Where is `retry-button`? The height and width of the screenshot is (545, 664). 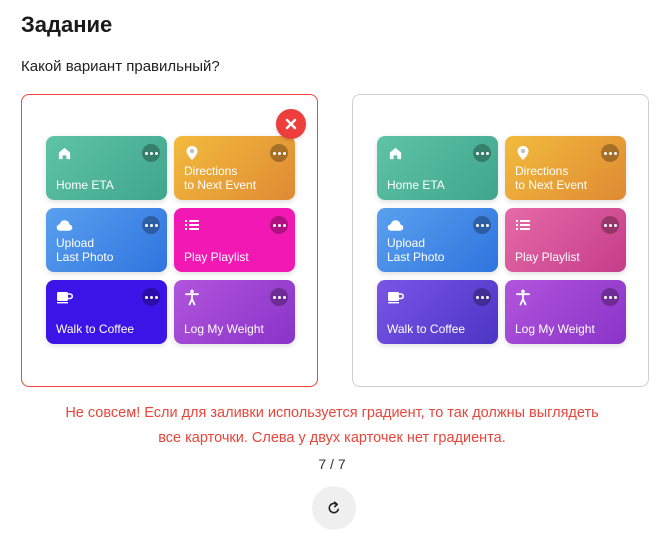 retry-button is located at coordinates (334, 508).